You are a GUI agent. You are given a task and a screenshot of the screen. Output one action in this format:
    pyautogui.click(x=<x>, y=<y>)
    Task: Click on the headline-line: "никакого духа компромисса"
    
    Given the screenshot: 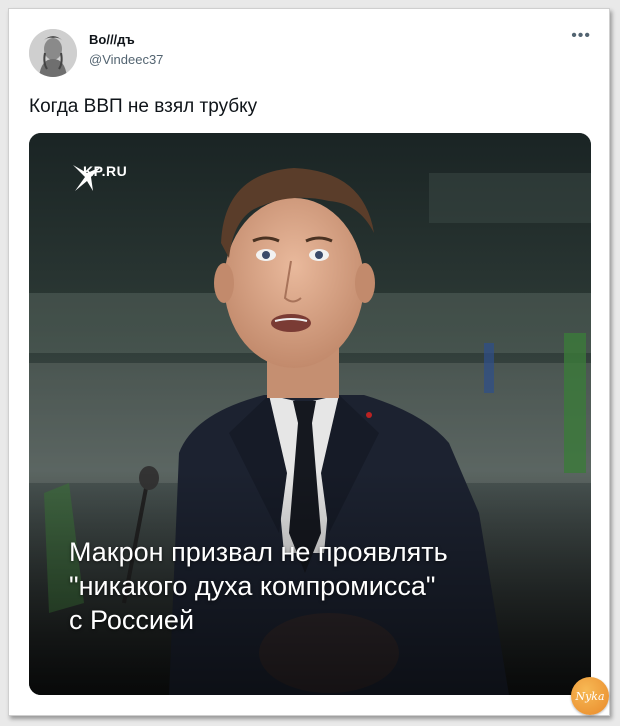 What is the action you would take?
    pyautogui.click(x=252, y=586)
    